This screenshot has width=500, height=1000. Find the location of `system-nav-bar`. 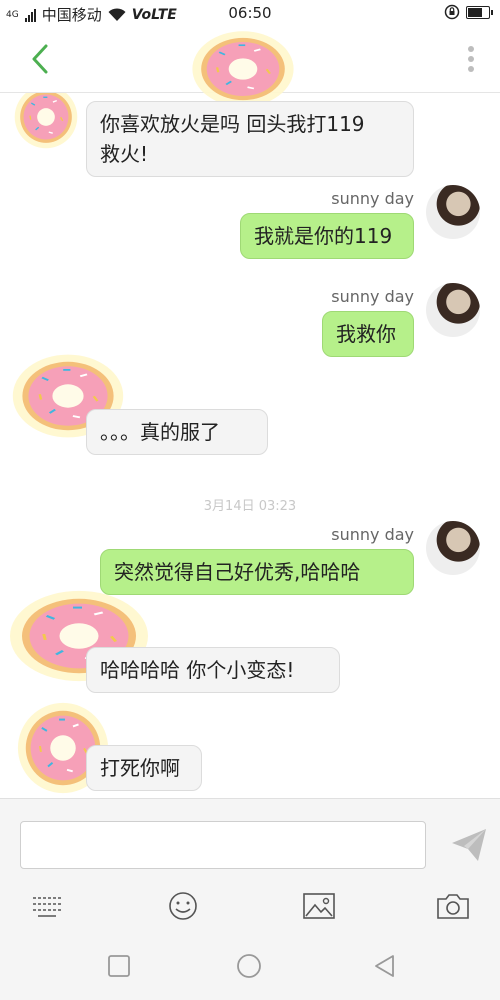

system-nav-bar is located at coordinates (250, 966).